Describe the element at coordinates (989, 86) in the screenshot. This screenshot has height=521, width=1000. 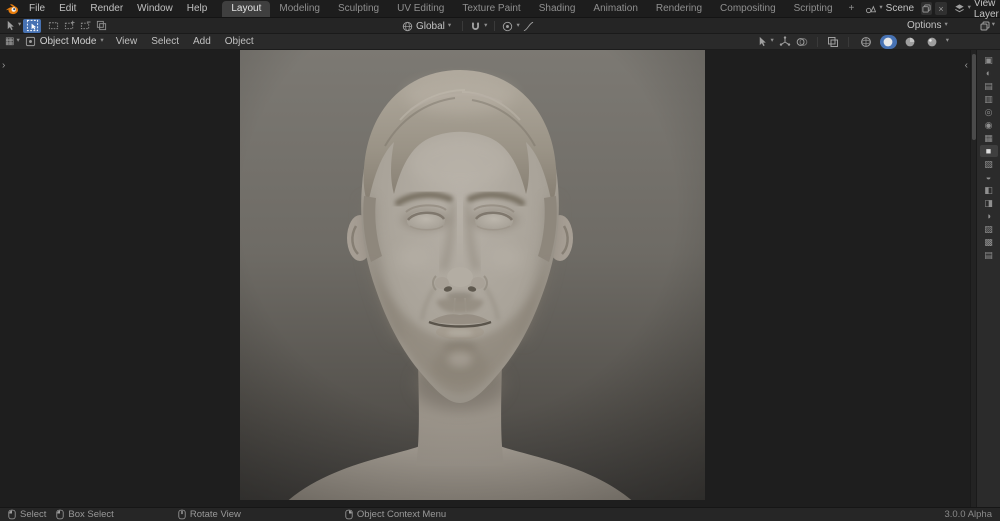
I see `properties-tab-output-icon: ▤` at that location.